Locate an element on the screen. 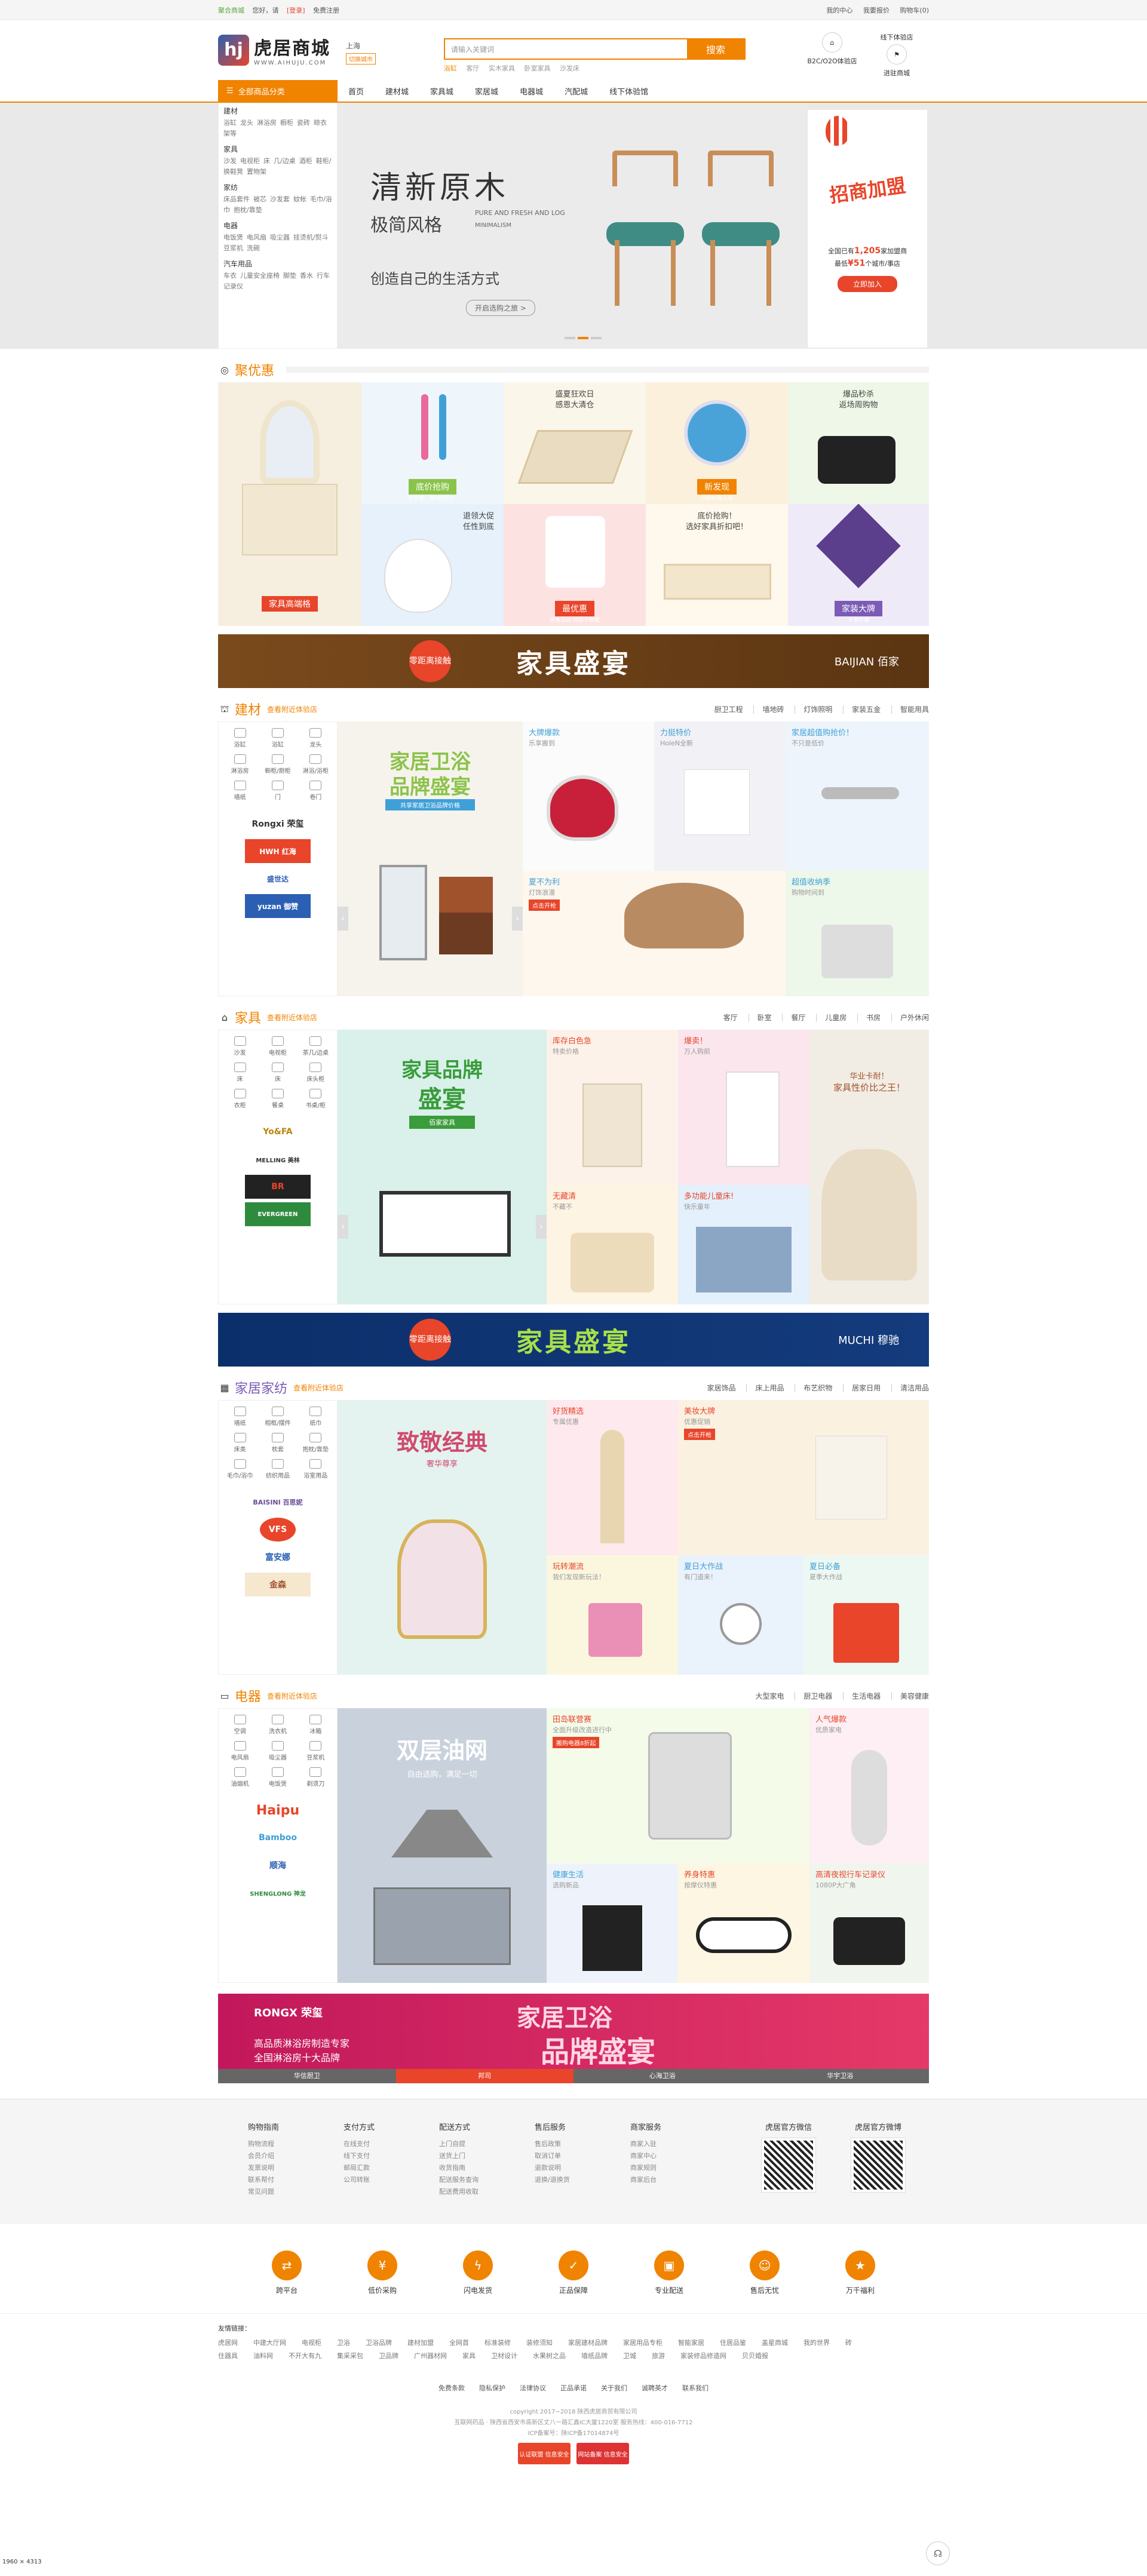 The height and width of the screenshot is (2576, 1147). friend-link: 旅游 is located at coordinates (658, 2356).